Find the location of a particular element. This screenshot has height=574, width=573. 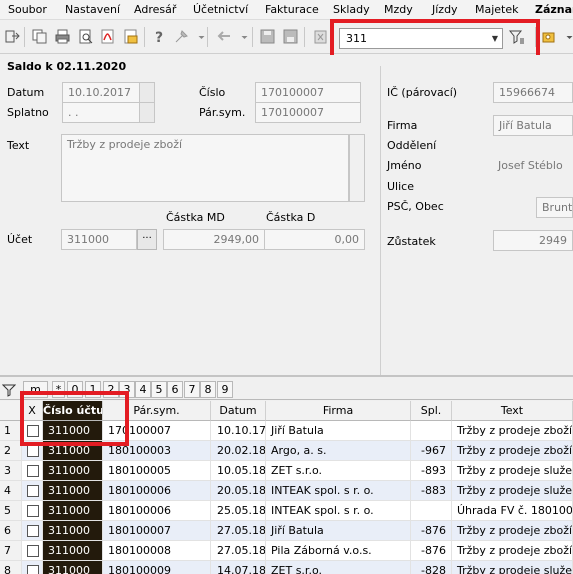

parsym-field: 170100007 is located at coordinates (308, 112).